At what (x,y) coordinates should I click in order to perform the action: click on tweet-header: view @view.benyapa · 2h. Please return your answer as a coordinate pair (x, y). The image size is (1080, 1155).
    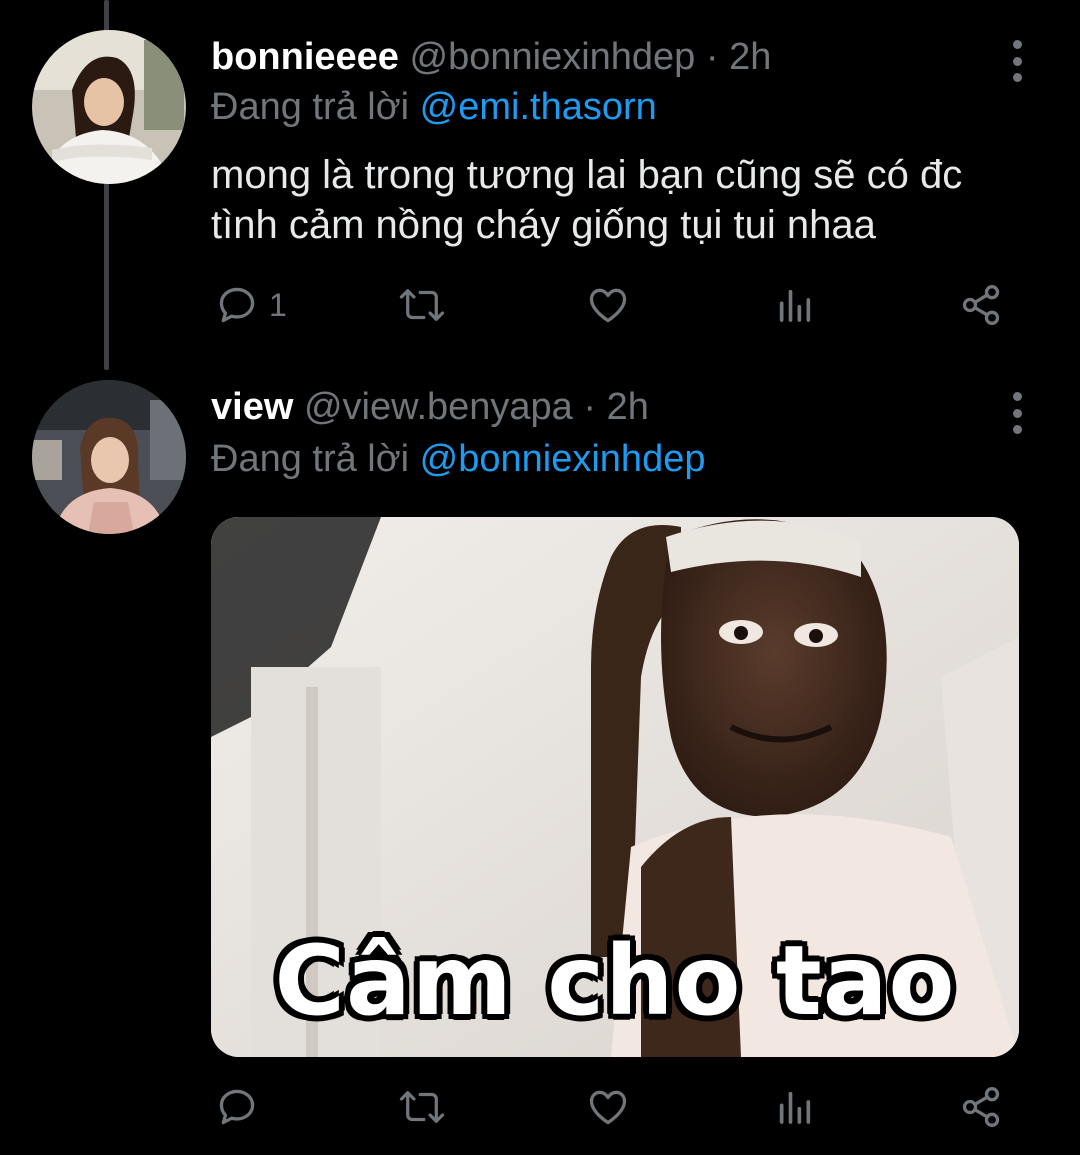
    Looking at the image, I should click on (430, 407).